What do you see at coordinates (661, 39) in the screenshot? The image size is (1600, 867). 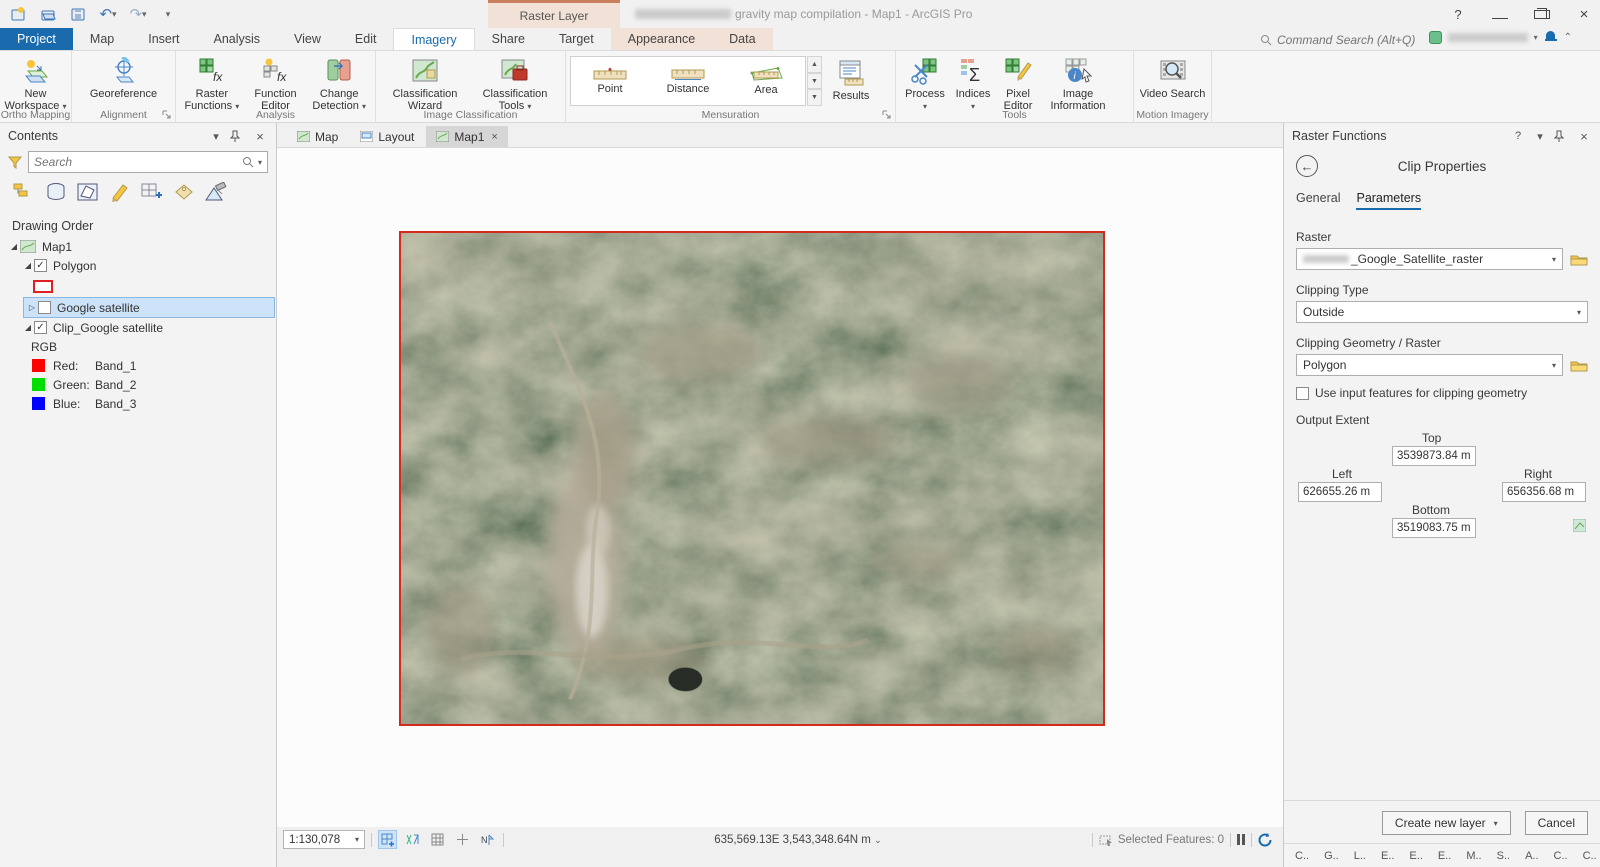 I see `tab-appearance: Appearance` at bounding box center [661, 39].